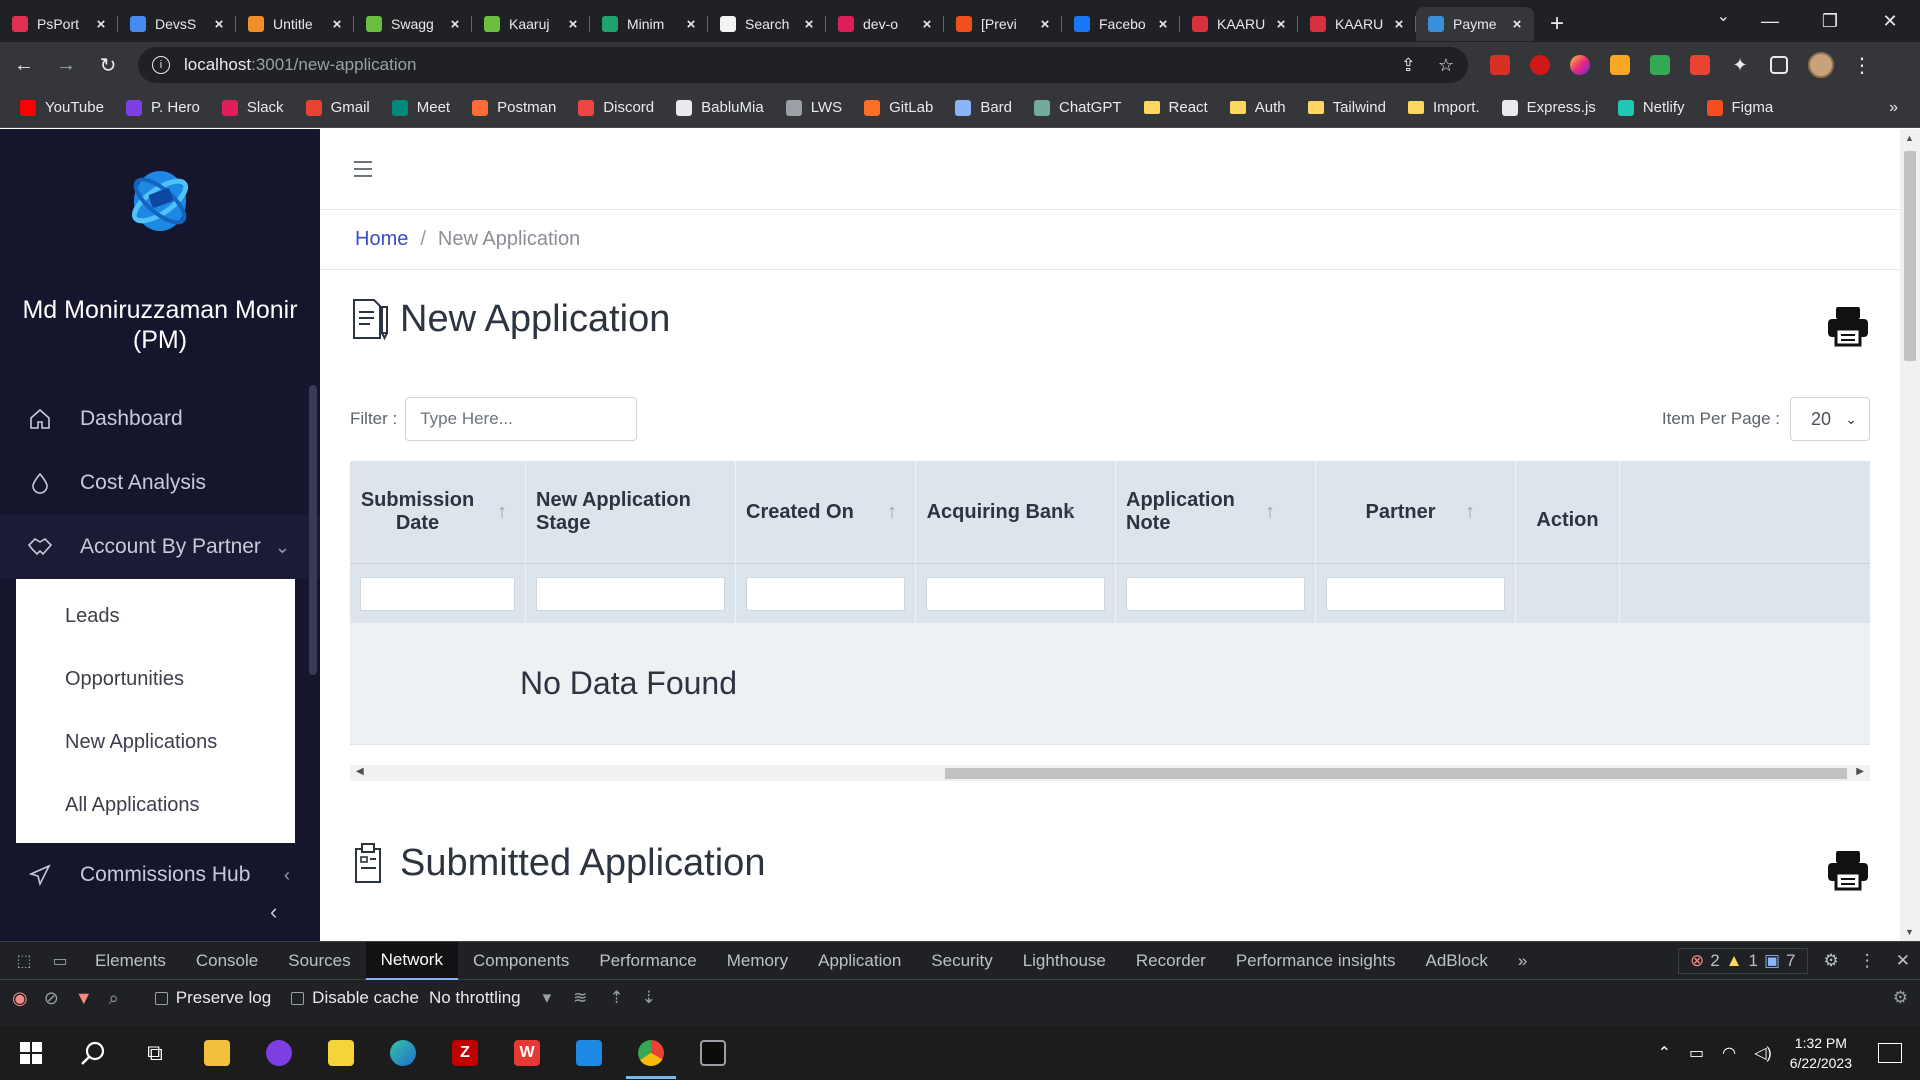 This screenshot has height=1080, width=1920. Describe the element at coordinates (1890, 21) in the screenshot. I see `close-window-button: ✕` at that location.